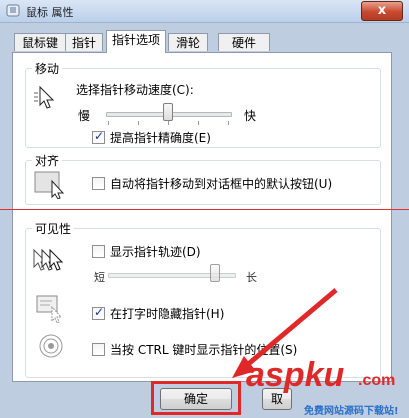 This screenshot has width=409, height=418. I want to click on tab-pointer-options: 指针选项, so click(136, 41).